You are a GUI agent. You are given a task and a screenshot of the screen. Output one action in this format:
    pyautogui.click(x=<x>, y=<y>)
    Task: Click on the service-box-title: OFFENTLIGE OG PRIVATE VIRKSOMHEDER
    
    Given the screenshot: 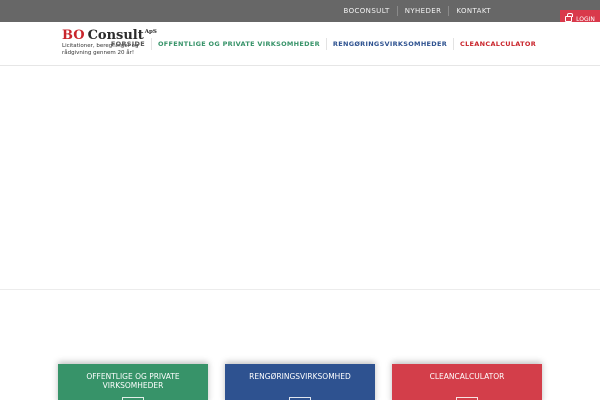 What is the action you would take?
    pyautogui.click(x=133, y=381)
    